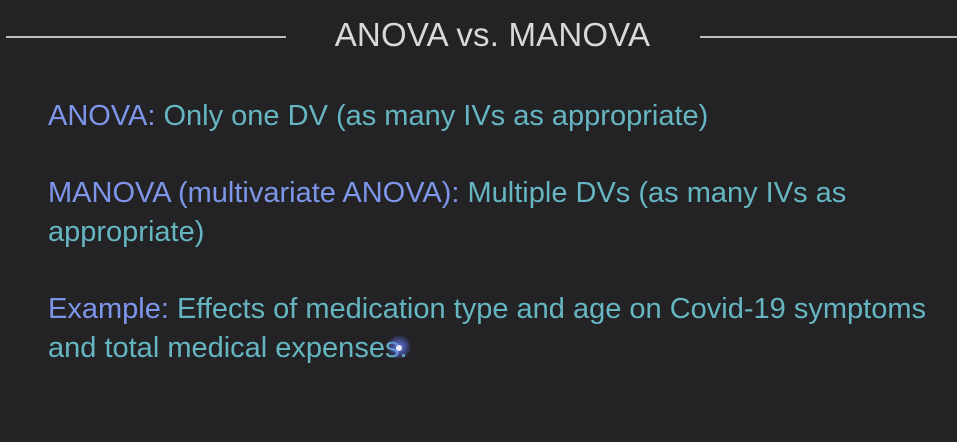  I want to click on manova-term: MANOVA (multivariate ANOVA):, so click(254, 193).